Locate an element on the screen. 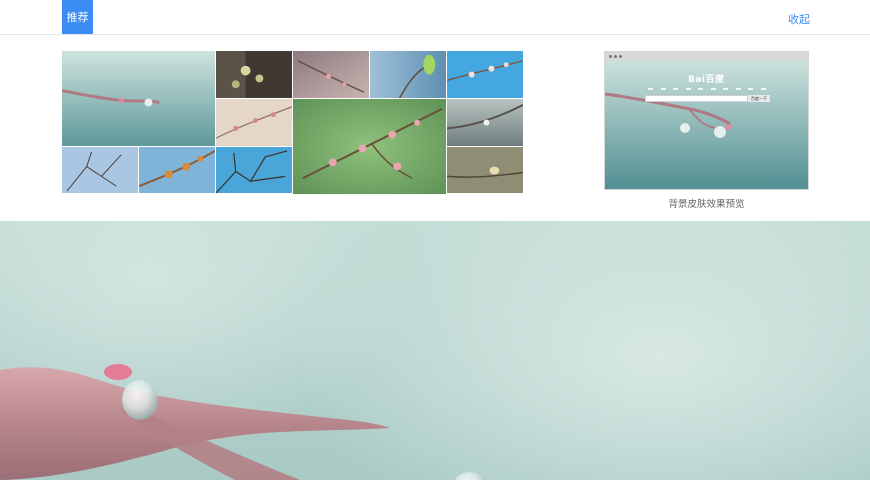 This screenshot has height=480, width=870. pink-buds-cream-image is located at coordinates (254, 122).